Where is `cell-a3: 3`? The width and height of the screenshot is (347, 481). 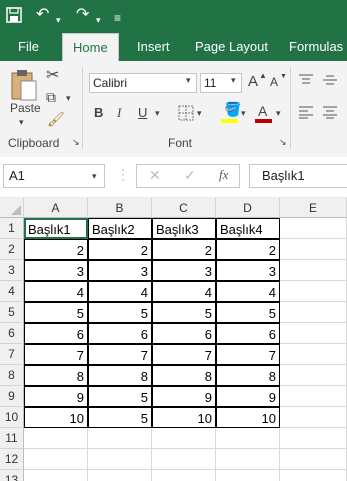
cell-a3: 3 is located at coordinates (56, 270).